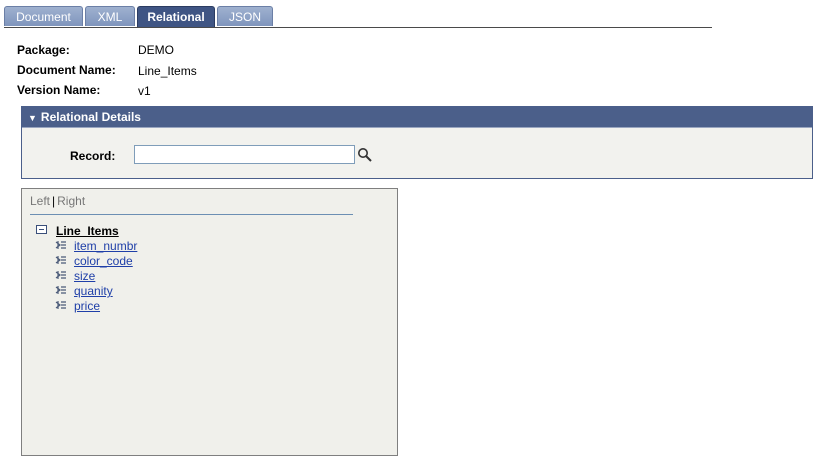  What do you see at coordinates (87, 306) in the screenshot?
I see `field-link: price` at bounding box center [87, 306].